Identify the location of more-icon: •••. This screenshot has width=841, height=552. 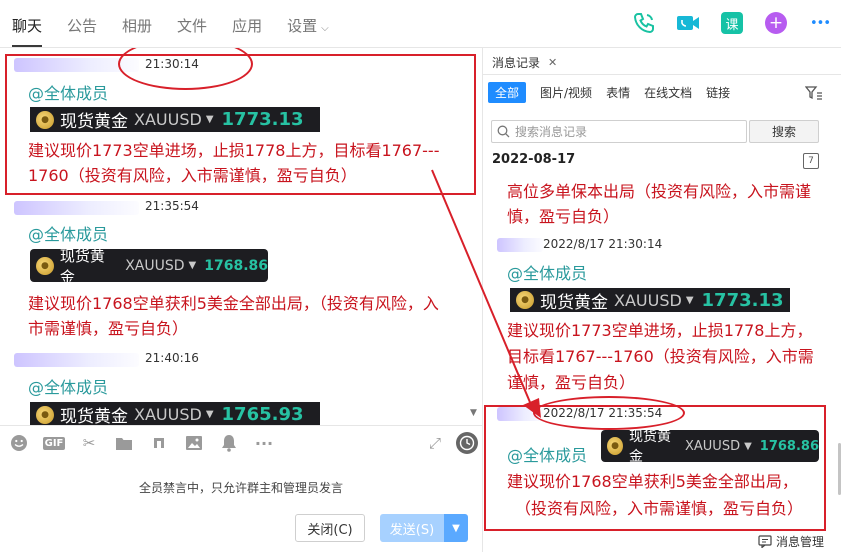
(820, 23).